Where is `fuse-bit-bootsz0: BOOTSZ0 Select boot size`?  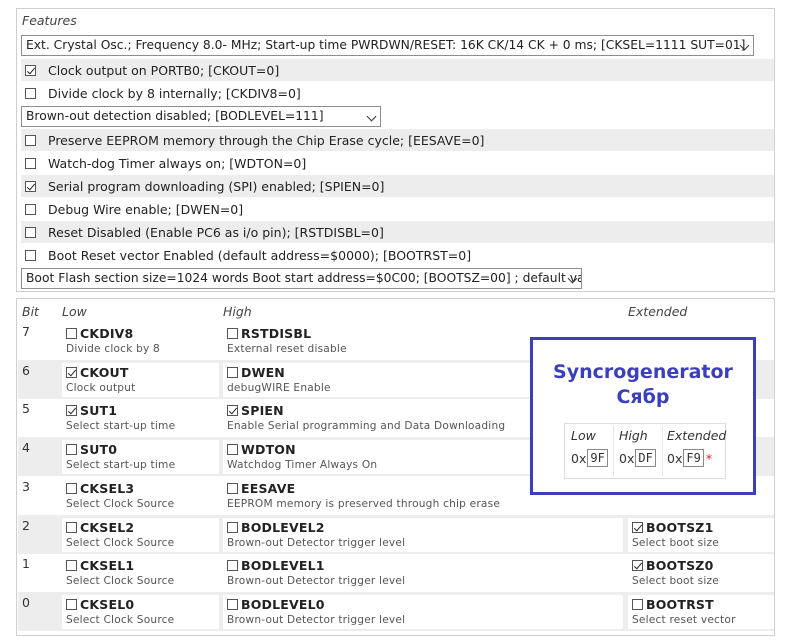
fuse-bit-bootsz0: BOOTSZ0 Select boot size is located at coordinates (701, 573).